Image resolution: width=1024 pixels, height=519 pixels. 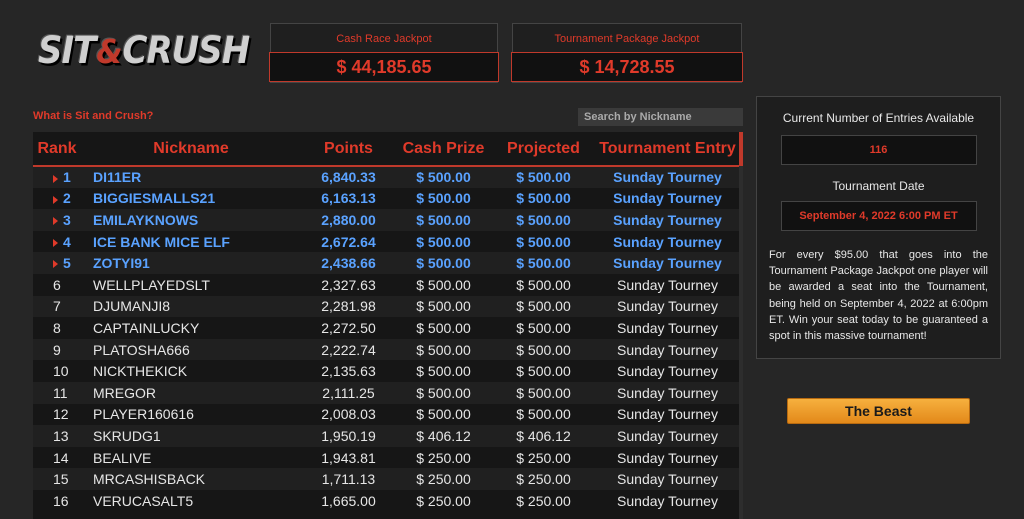 What do you see at coordinates (140, 371) in the screenshot?
I see `nickname-cell-text: NICKTHEKICK` at bounding box center [140, 371].